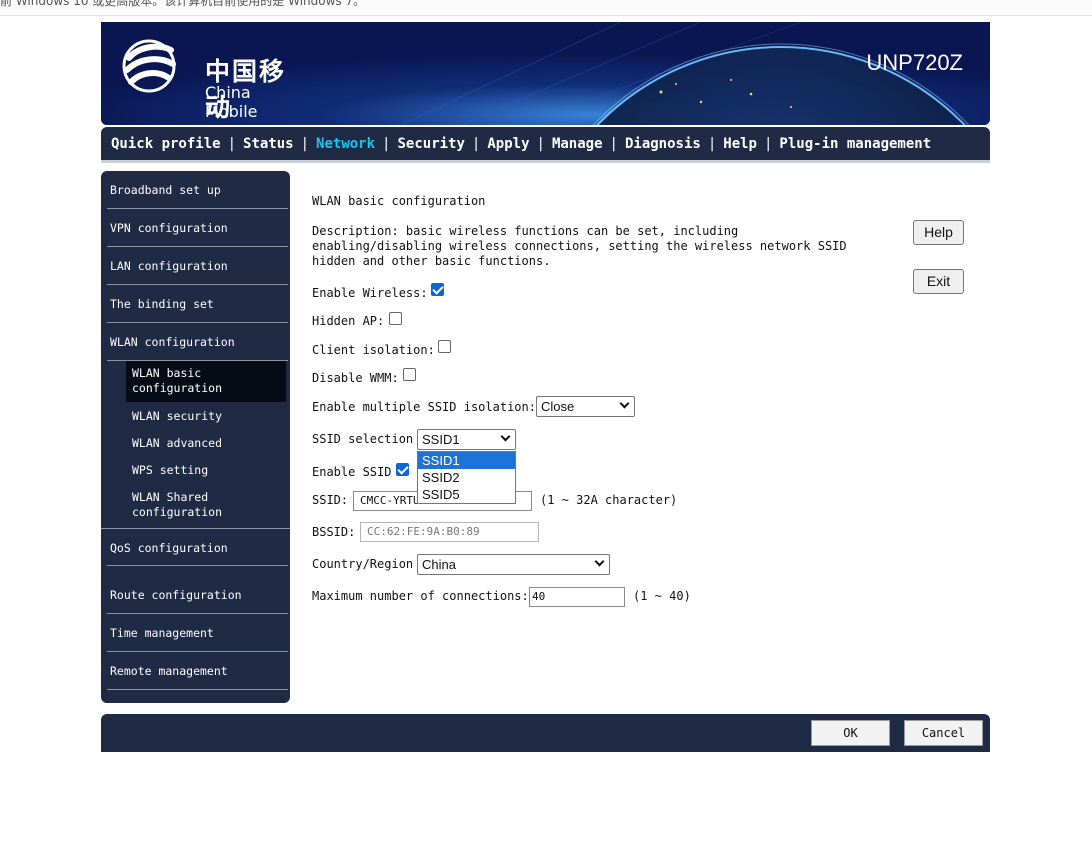  Describe the element at coordinates (740, 144) in the screenshot. I see `nav-item-help: Help` at that location.